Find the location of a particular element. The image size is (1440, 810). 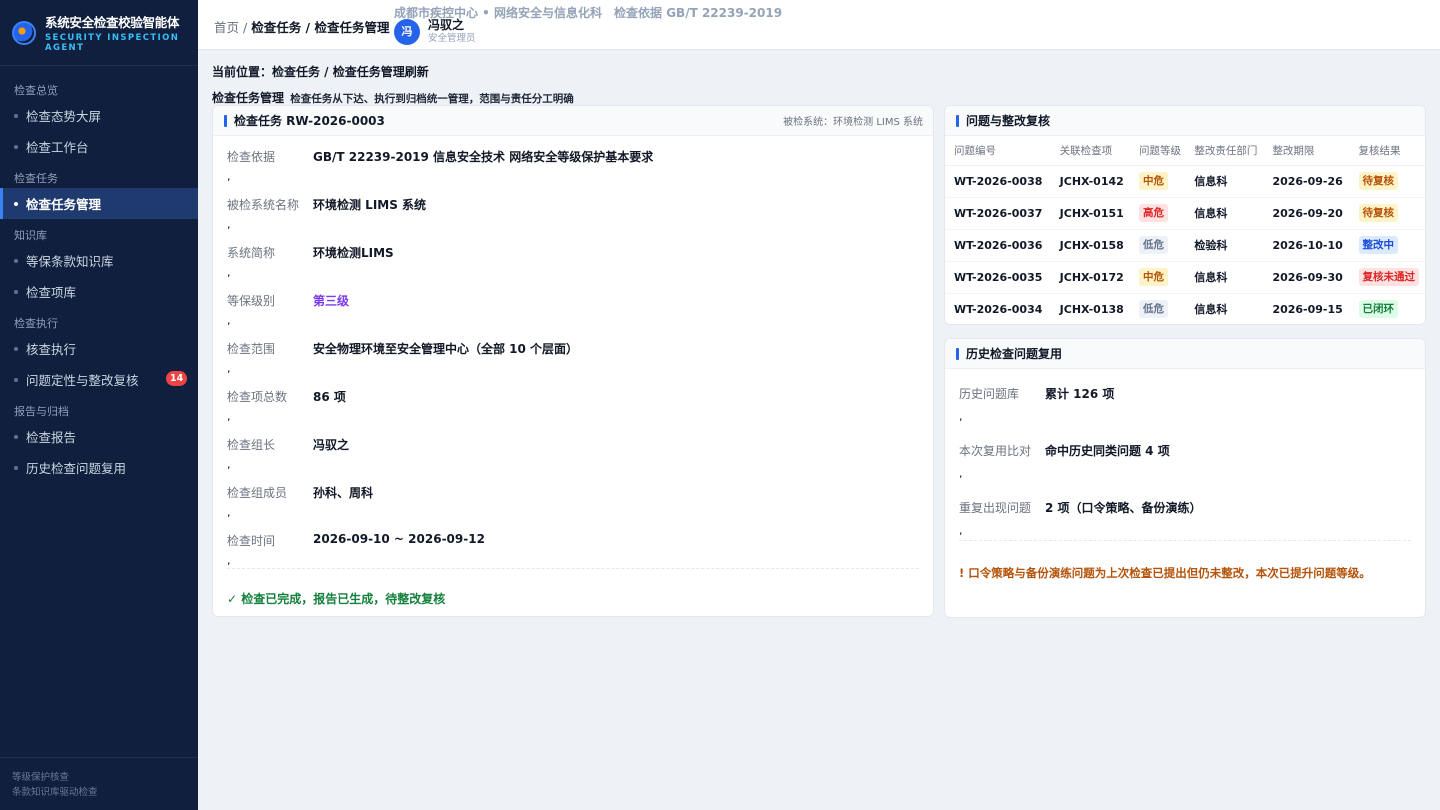

sidebar-item-check-item-library: 检查项库 is located at coordinates (99, 291).